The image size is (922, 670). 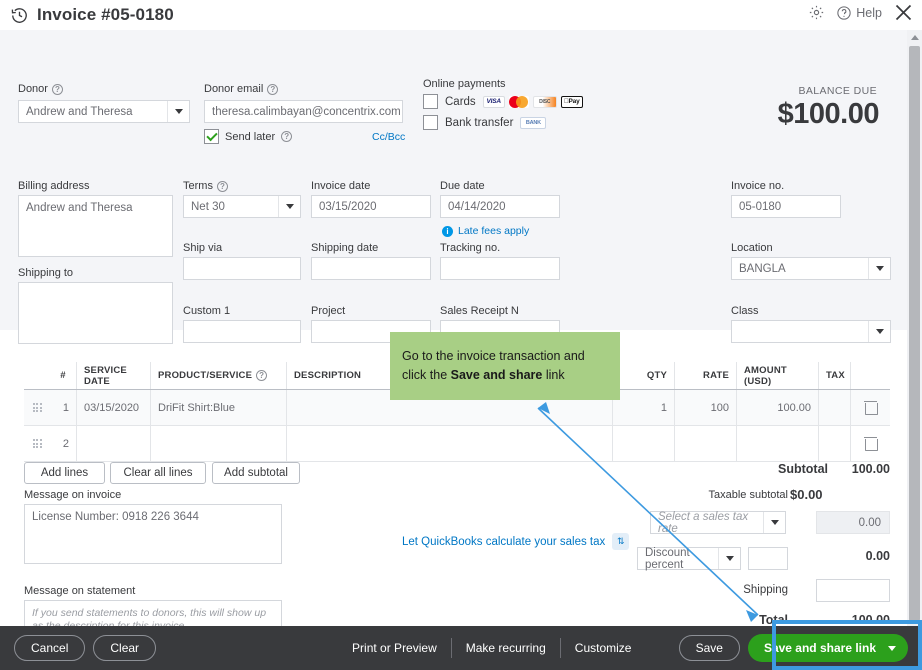 What do you see at coordinates (643, 407) in the screenshot?
I see `row-qty: 1` at bounding box center [643, 407].